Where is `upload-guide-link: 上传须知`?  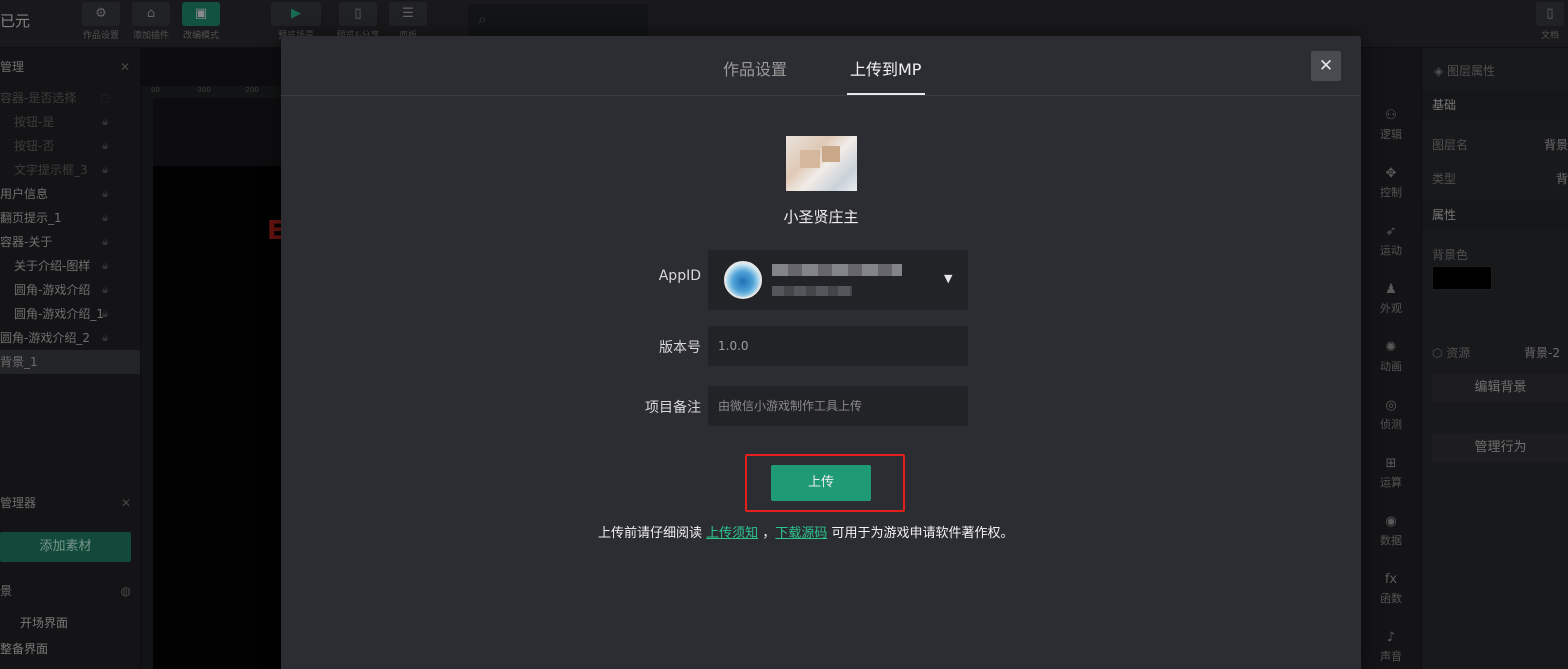
upload-guide-link: 上传须知 is located at coordinates (732, 533).